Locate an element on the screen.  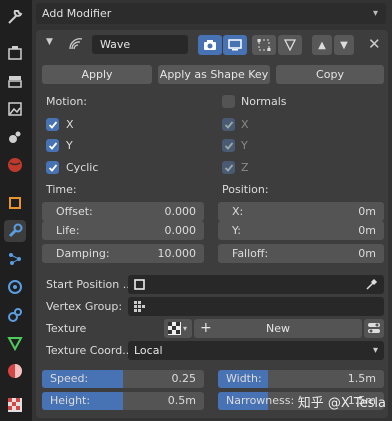
texture-label: Texture is located at coordinates (66, 328).